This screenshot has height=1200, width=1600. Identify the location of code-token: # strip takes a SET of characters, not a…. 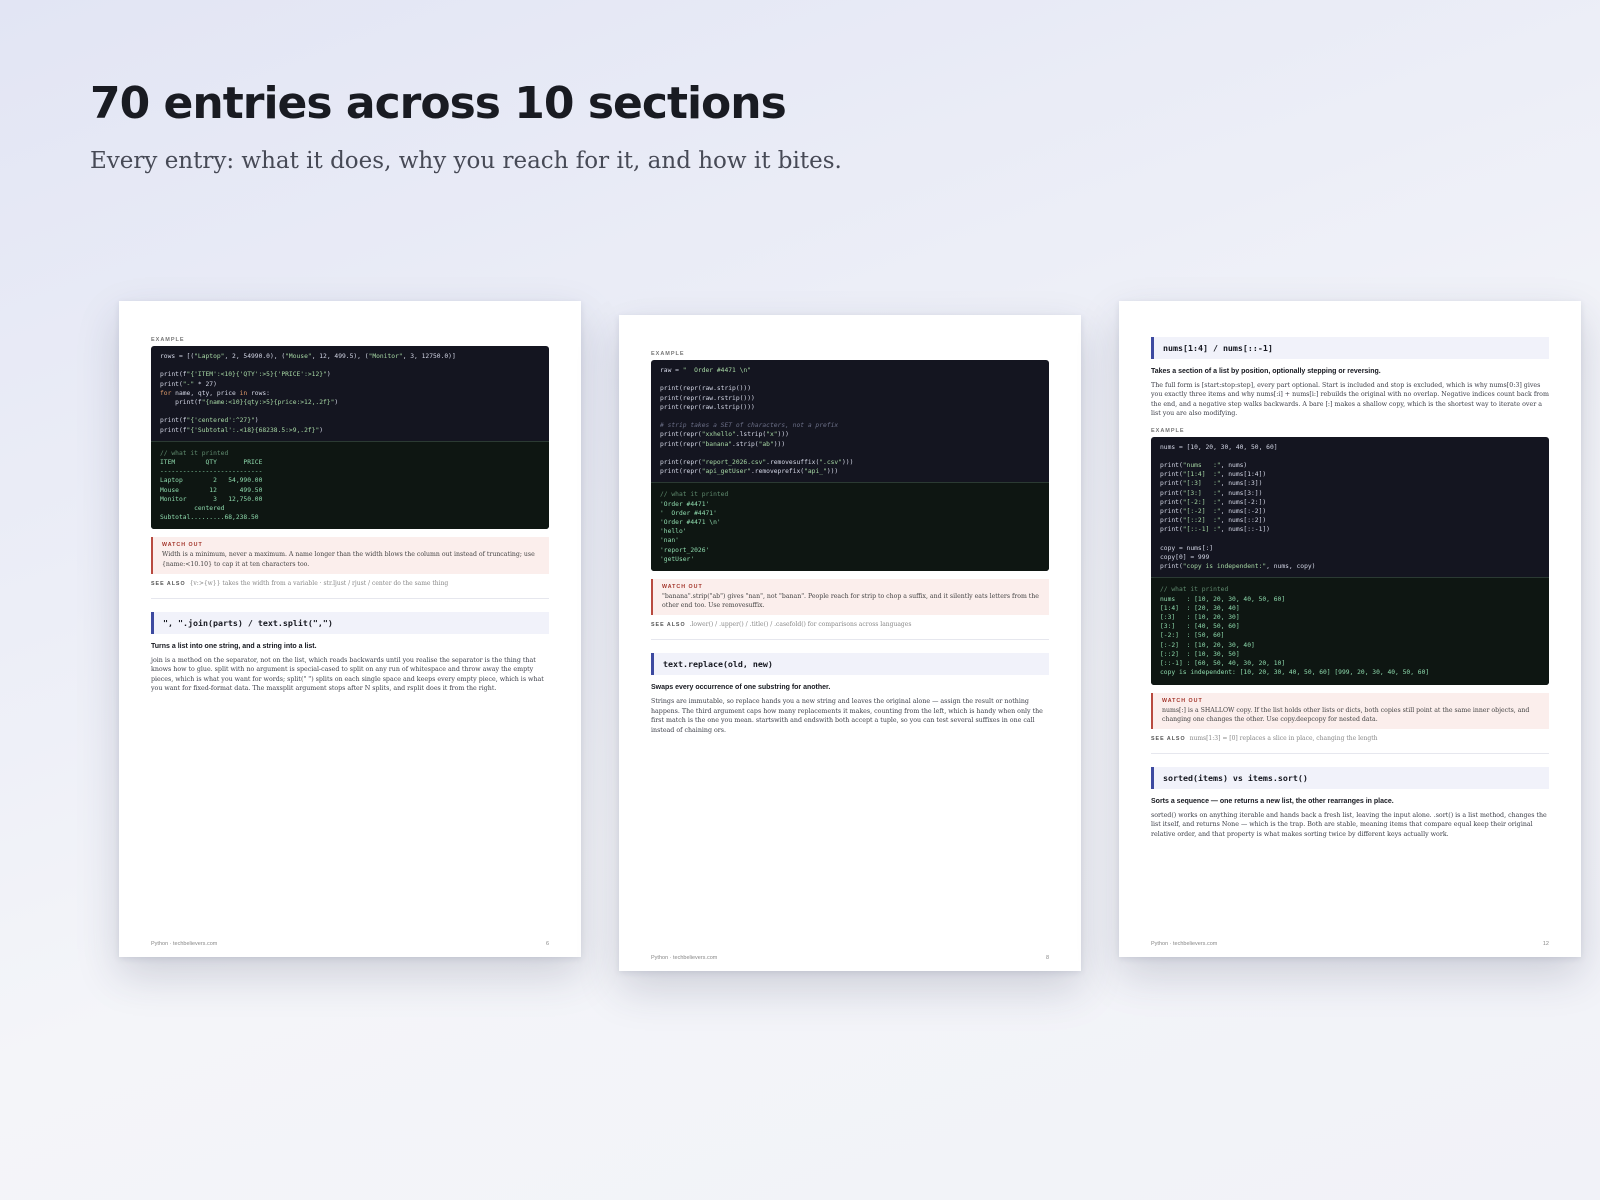
(749, 426).